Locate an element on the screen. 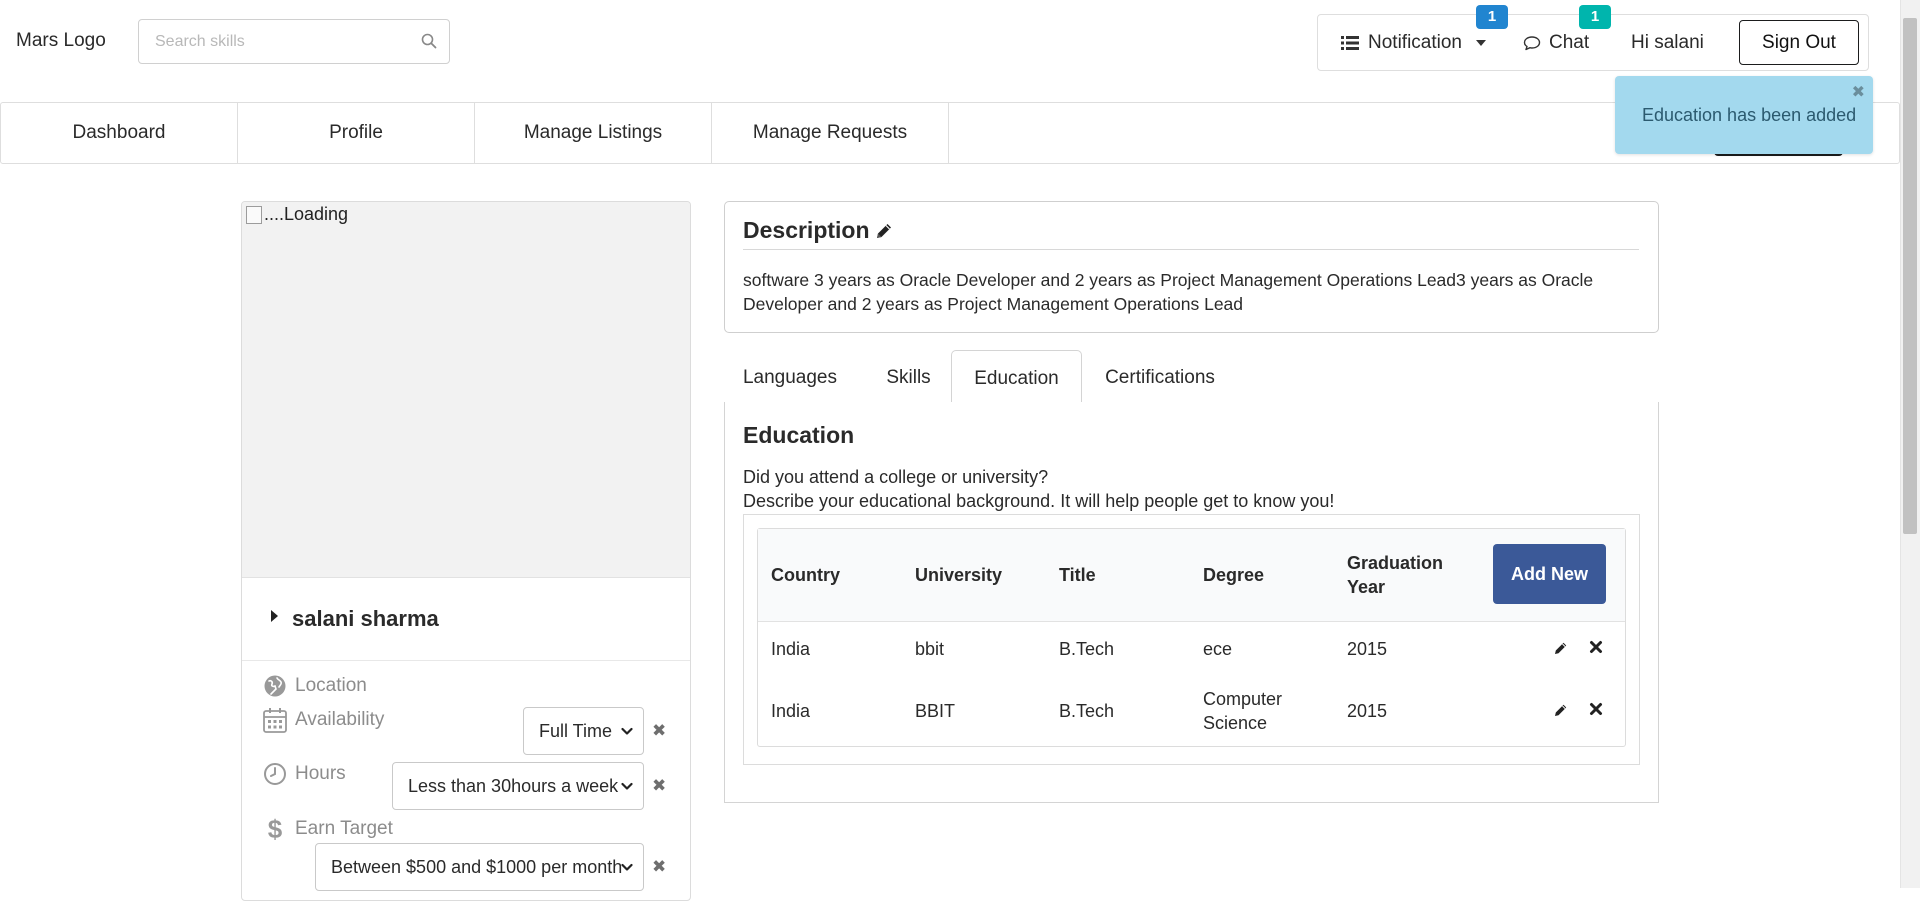 The width and height of the screenshot is (1920, 901). description-header: Description is located at coordinates (818, 230).